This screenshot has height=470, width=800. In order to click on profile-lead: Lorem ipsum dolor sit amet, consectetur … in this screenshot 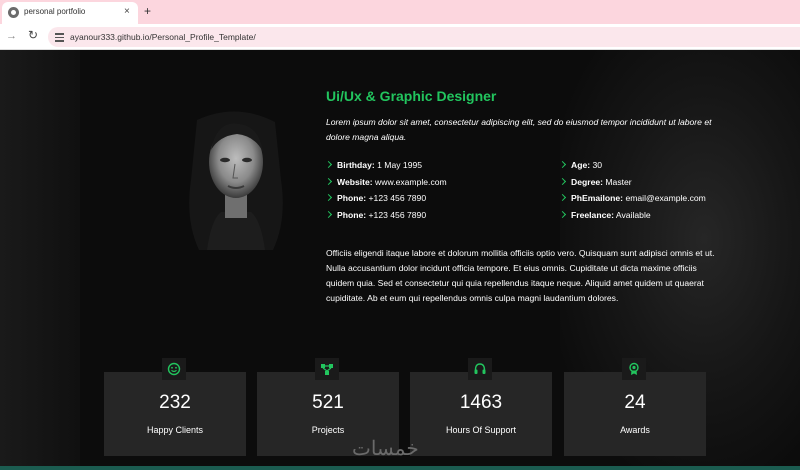, I will do `click(519, 129)`.